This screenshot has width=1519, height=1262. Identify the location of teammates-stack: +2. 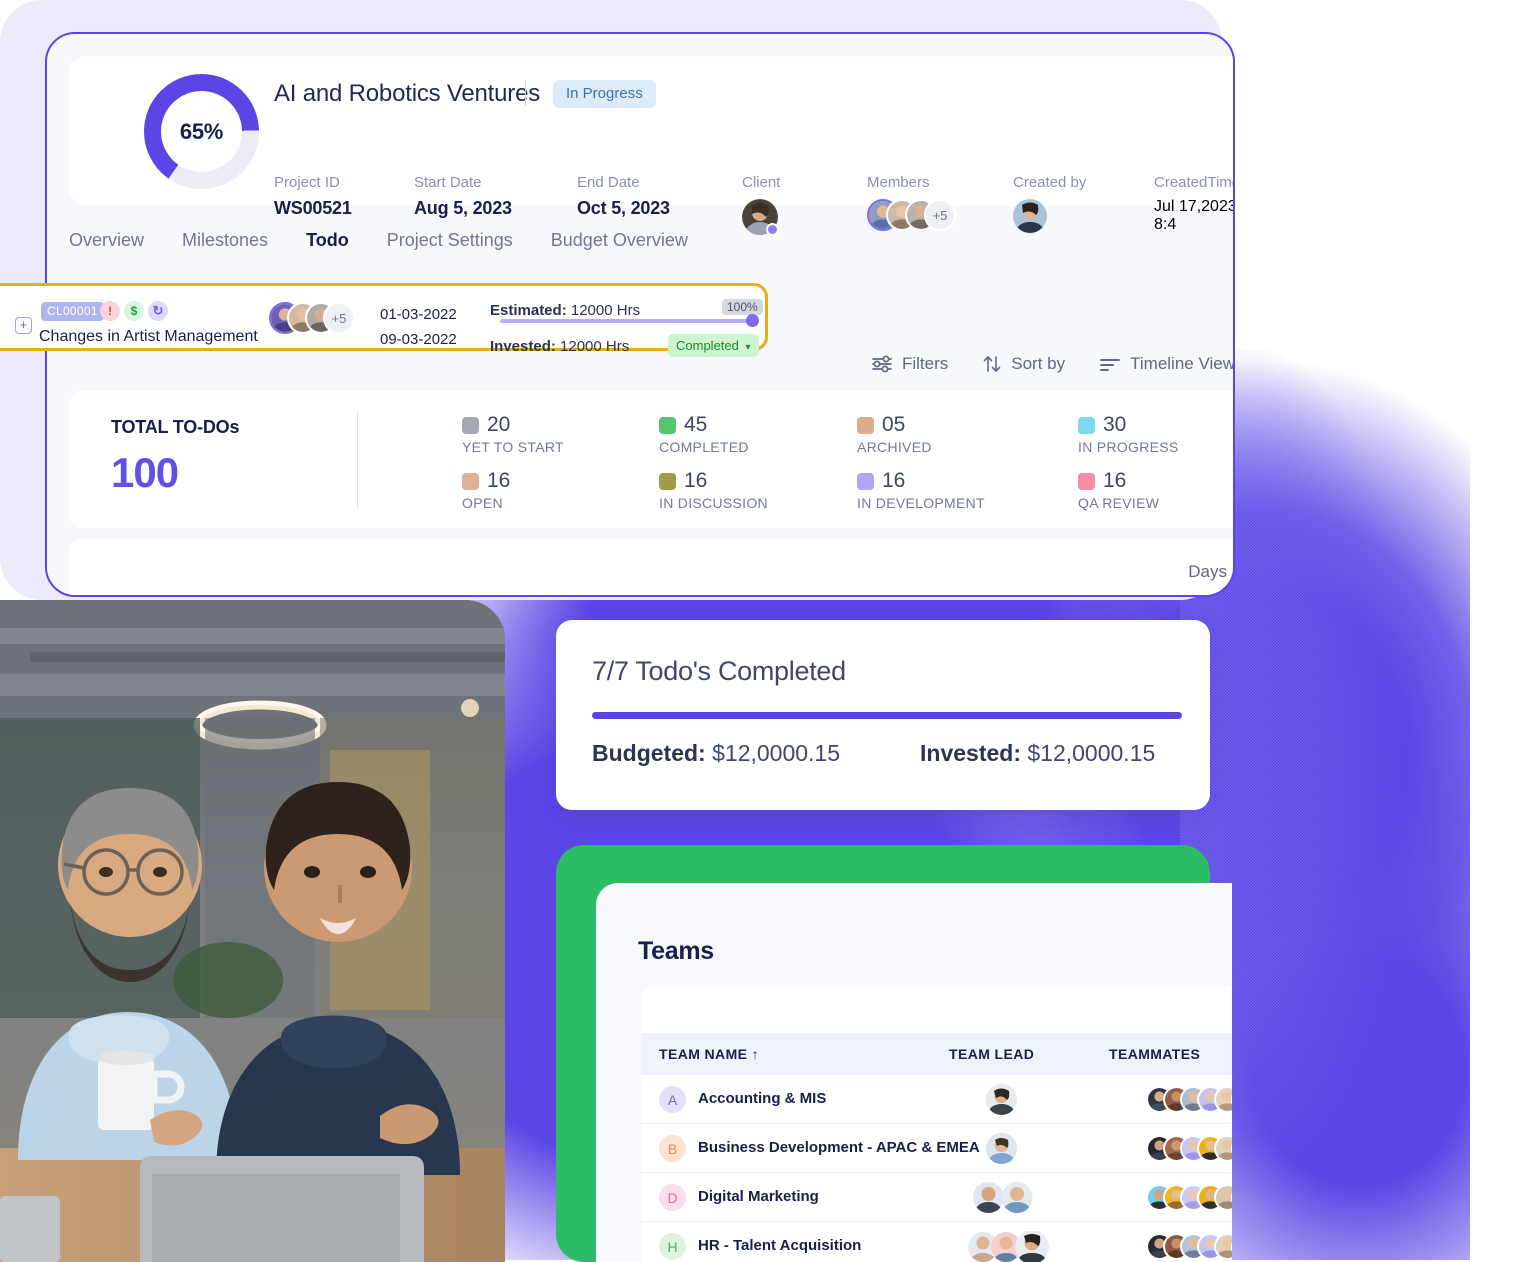
(1189, 1148).